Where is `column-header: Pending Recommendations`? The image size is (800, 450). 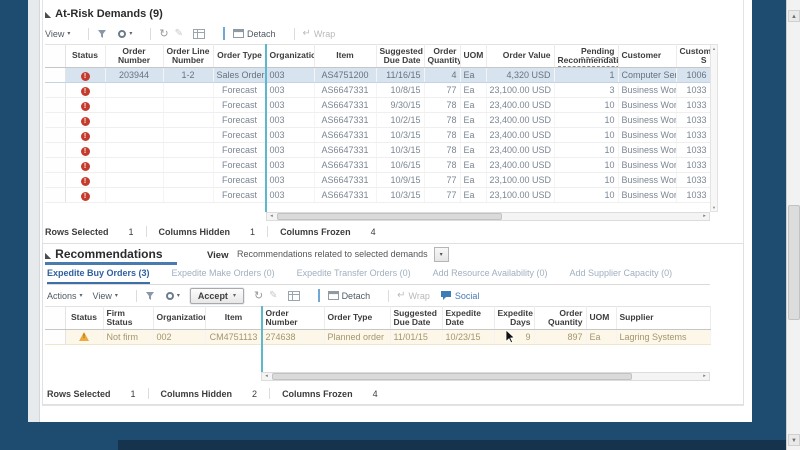
column-header: Pending Recommendations is located at coordinates (586, 56).